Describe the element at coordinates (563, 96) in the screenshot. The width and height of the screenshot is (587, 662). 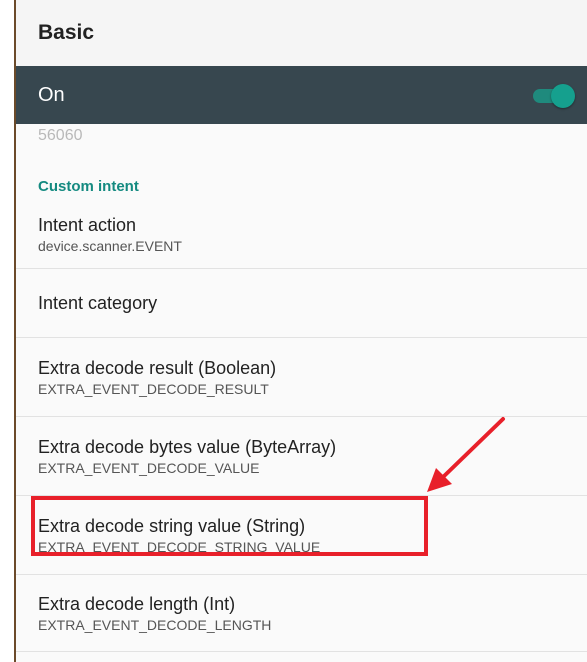
I see `toggle-thumb` at that location.